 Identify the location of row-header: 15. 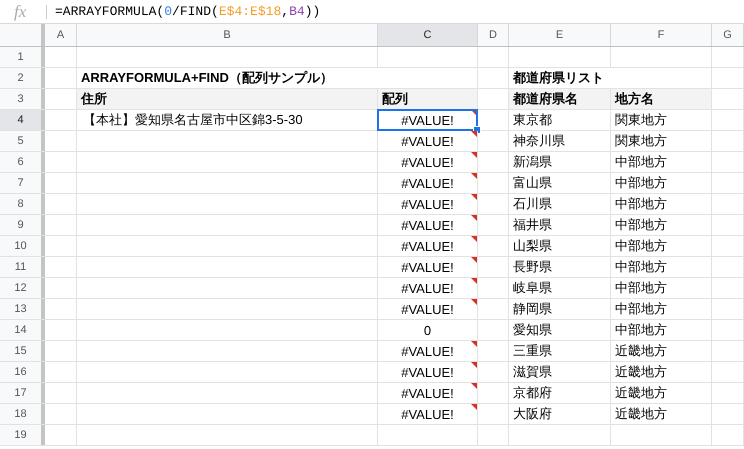
(22, 351).